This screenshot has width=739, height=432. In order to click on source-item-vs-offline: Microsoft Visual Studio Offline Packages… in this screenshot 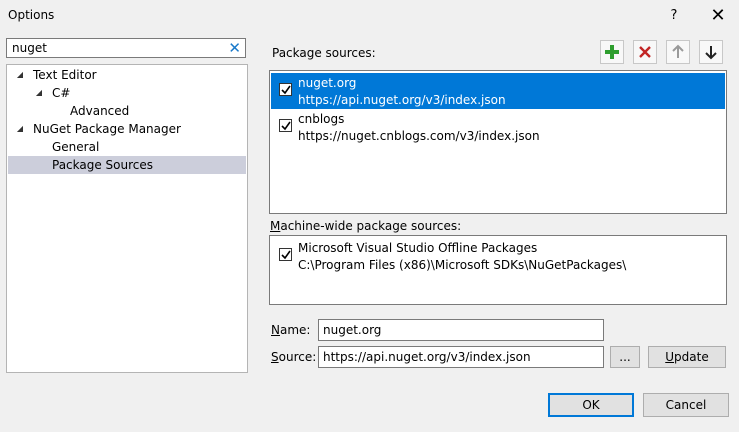, I will do `click(498, 256)`.